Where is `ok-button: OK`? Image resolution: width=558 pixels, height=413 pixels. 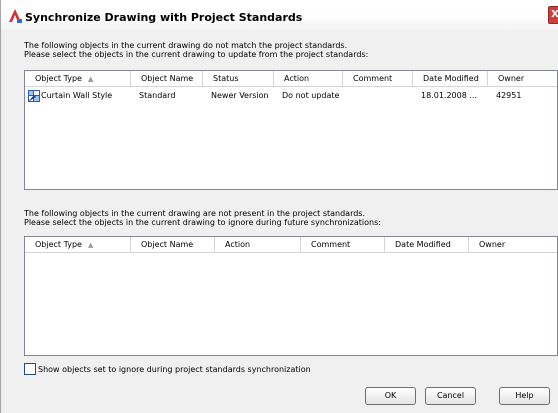
ok-button: OK is located at coordinates (390, 396).